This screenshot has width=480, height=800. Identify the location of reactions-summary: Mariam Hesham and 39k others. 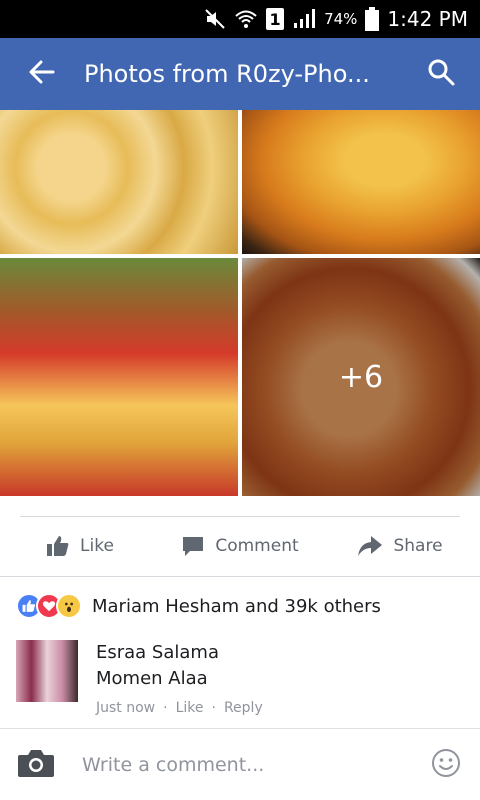
(198, 606).